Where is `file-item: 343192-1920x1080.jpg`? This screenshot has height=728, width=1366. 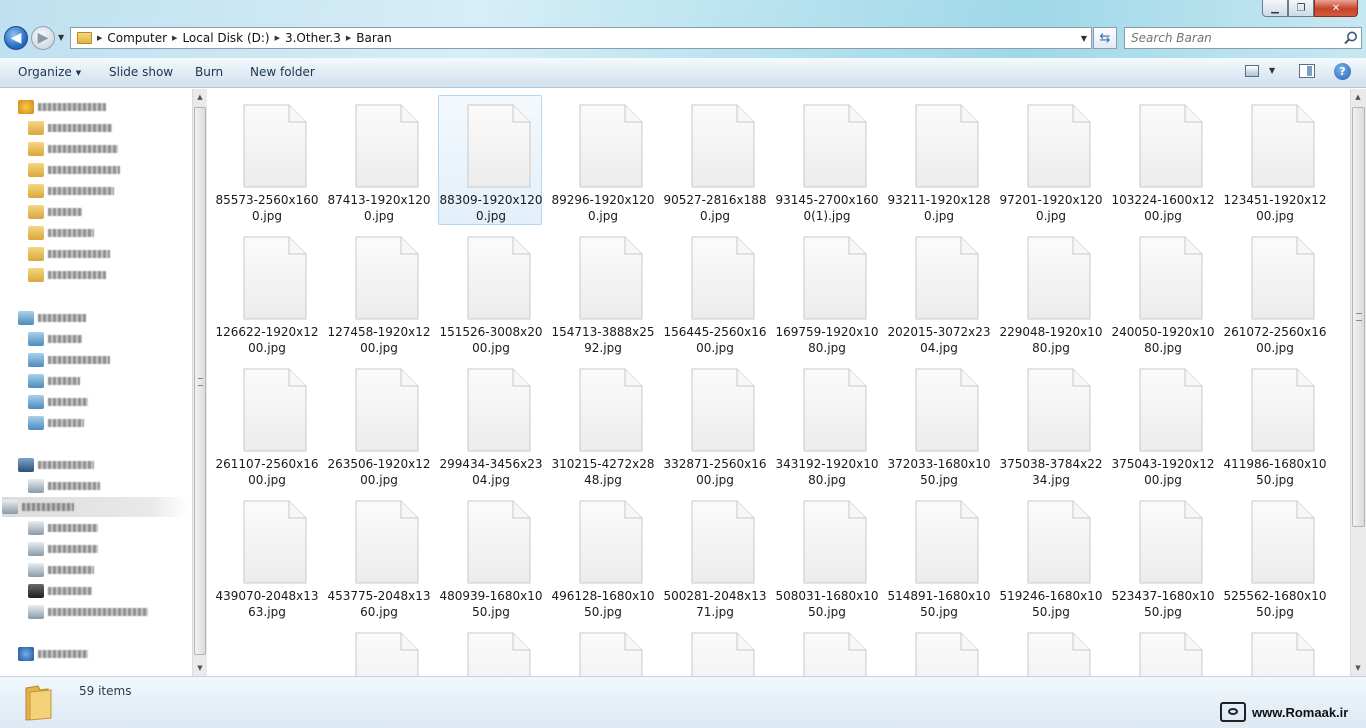 file-item: 343192-1920x1080.jpg is located at coordinates (826, 424).